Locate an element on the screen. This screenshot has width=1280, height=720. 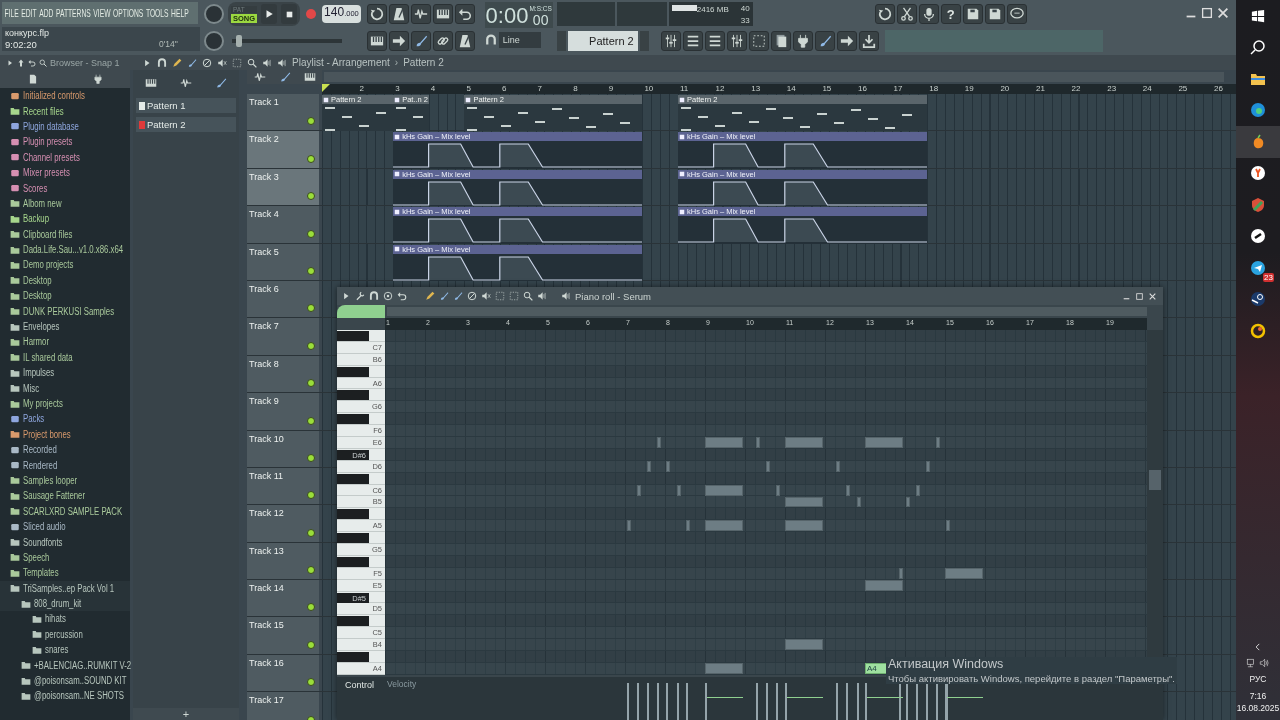
browser-item: Clipboard files is located at coordinates (48, 234).